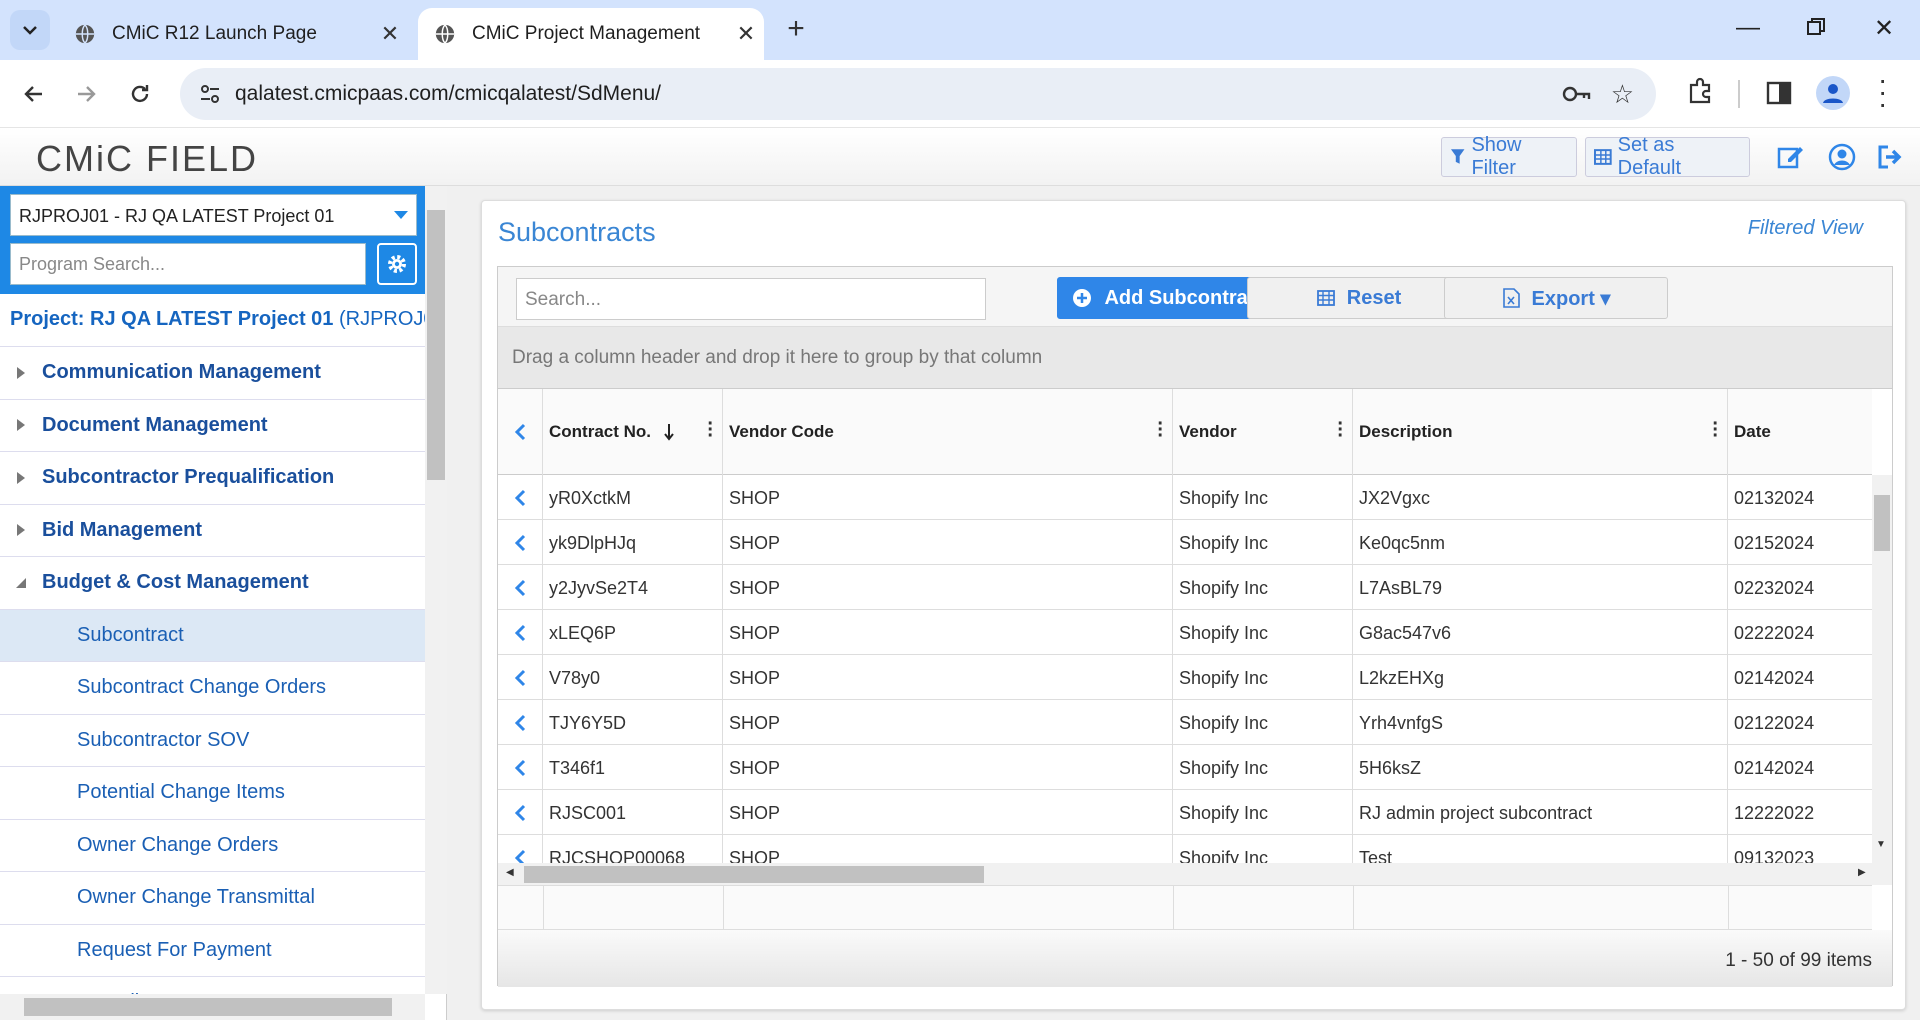 The width and height of the screenshot is (1920, 1029). What do you see at coordinates (510, 872) in the screenshot?
I see `scroll-left-arrow-icon: ◀` at bounding box center [510, 872].